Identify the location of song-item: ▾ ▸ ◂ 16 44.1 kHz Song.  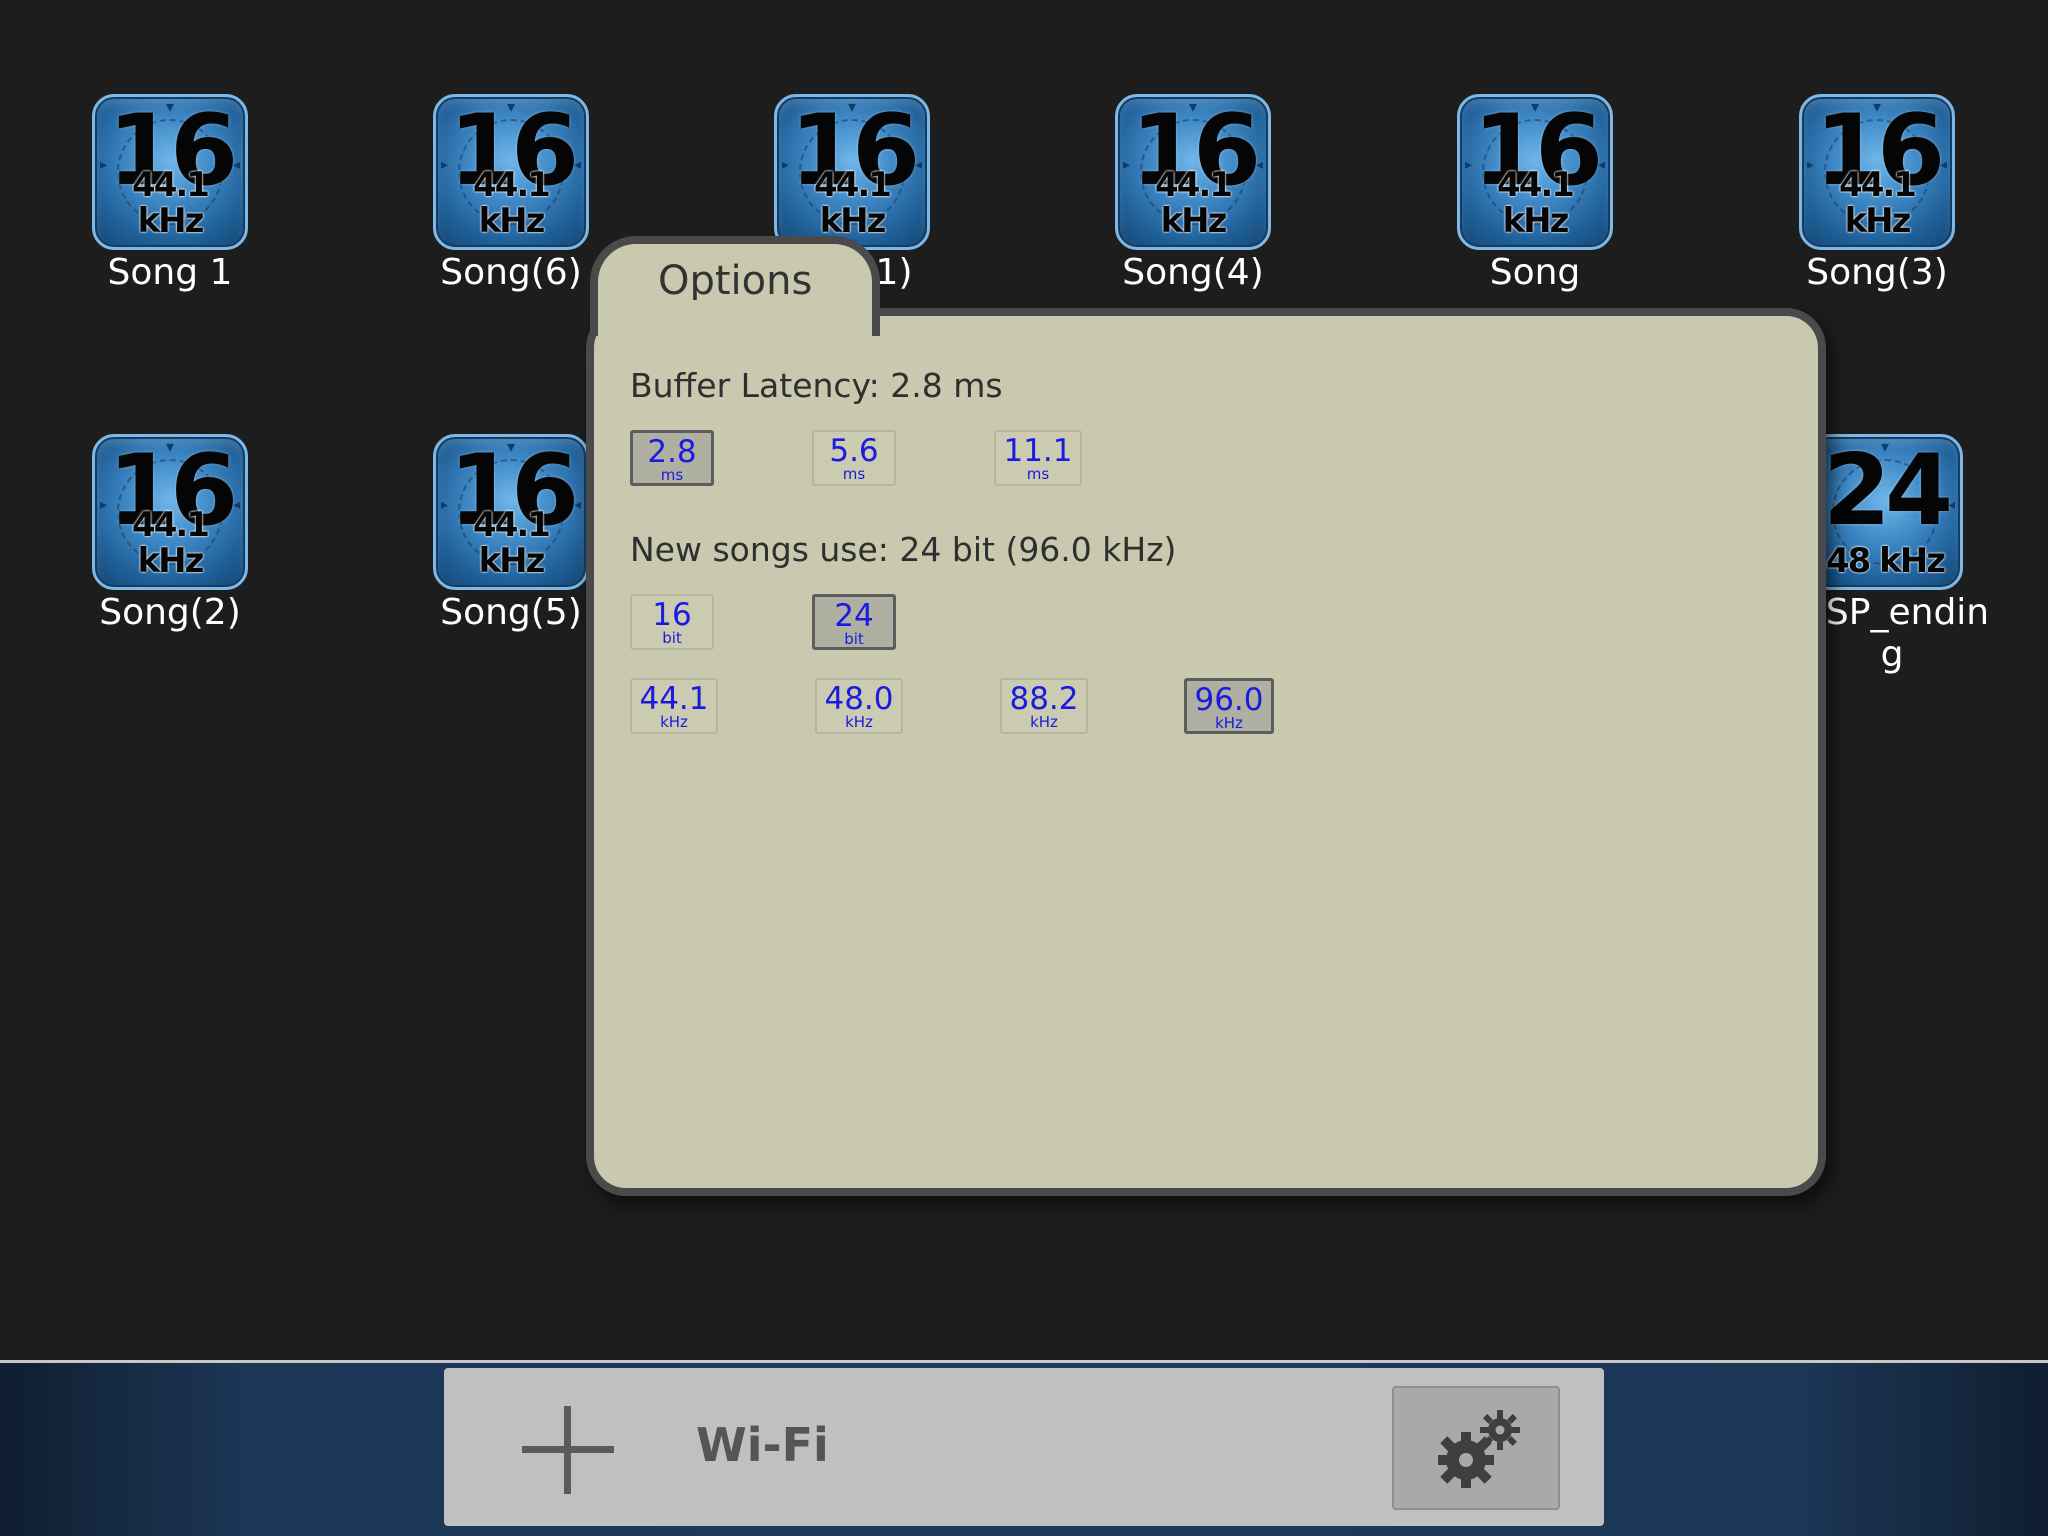
(1535, 194).